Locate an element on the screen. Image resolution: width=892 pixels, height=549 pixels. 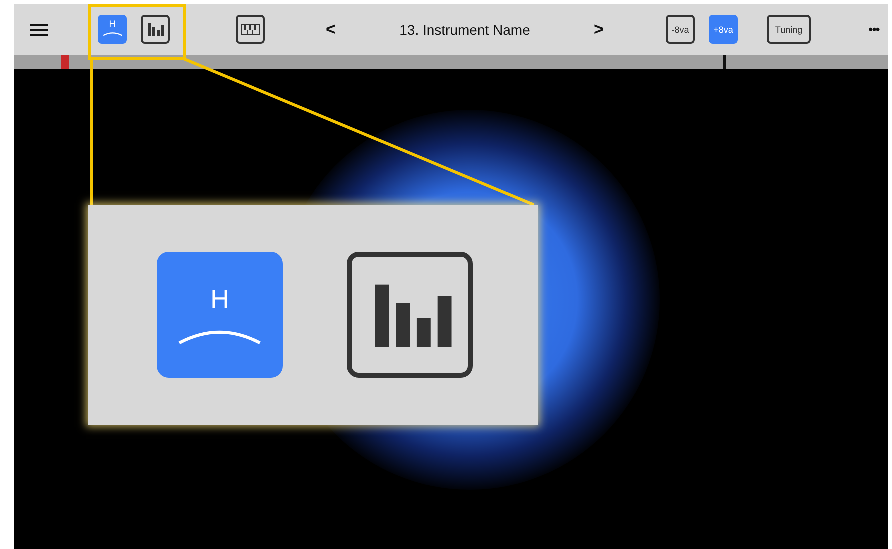
arc-icon is located at coordinates (112, 33).